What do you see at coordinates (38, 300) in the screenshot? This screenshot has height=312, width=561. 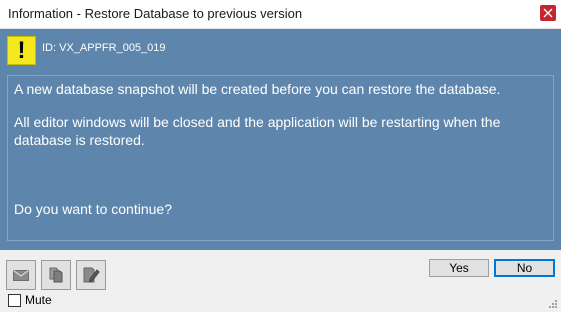 I see `mute-label: Mute` at bounding box center [38, 300].